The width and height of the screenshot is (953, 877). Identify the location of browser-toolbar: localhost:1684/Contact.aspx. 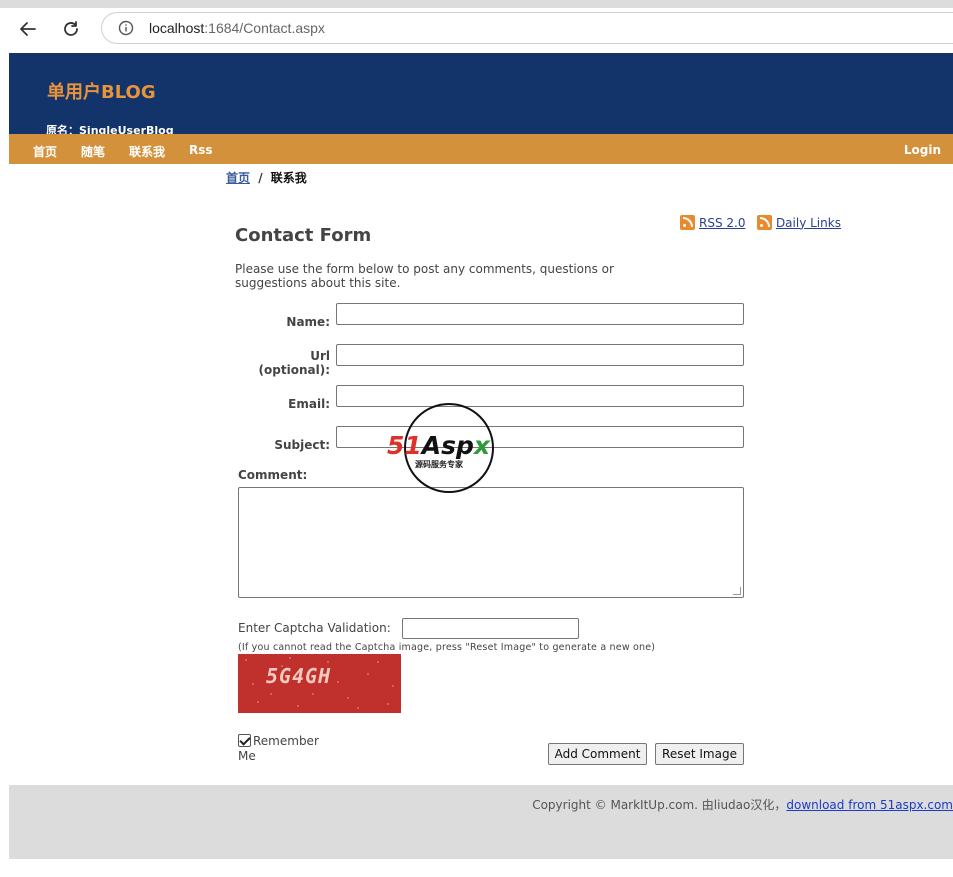
(476, 29).